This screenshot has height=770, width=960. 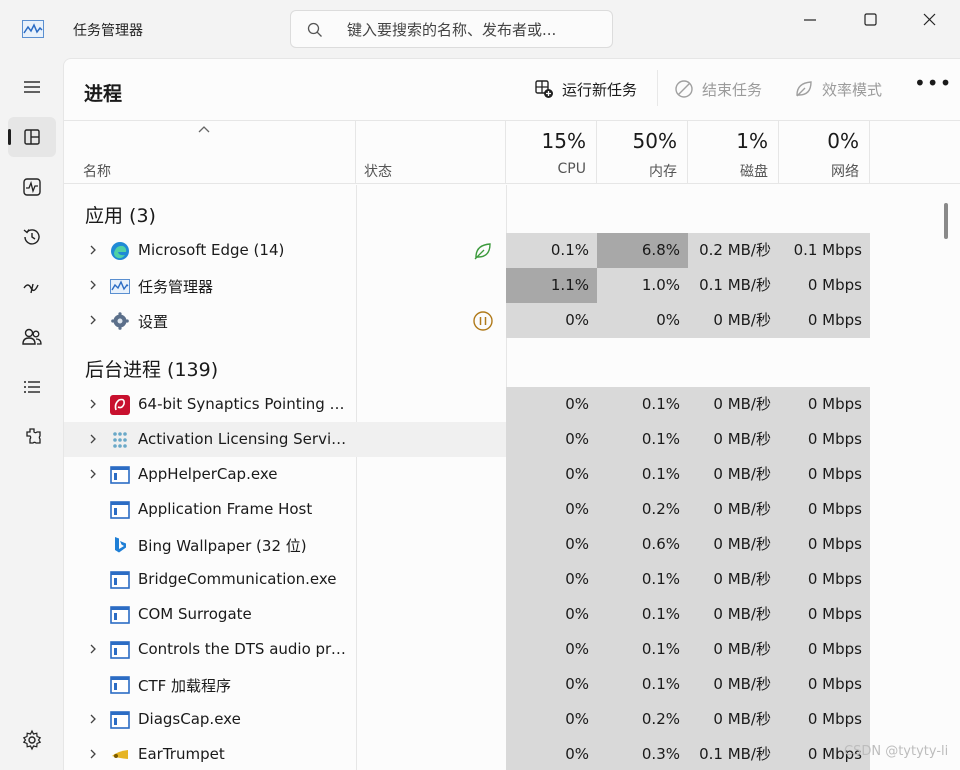 What do you see at coordinates (33, 29) in the screenshot?
I see `task-manager-icon` at bounding box center [33, 29].